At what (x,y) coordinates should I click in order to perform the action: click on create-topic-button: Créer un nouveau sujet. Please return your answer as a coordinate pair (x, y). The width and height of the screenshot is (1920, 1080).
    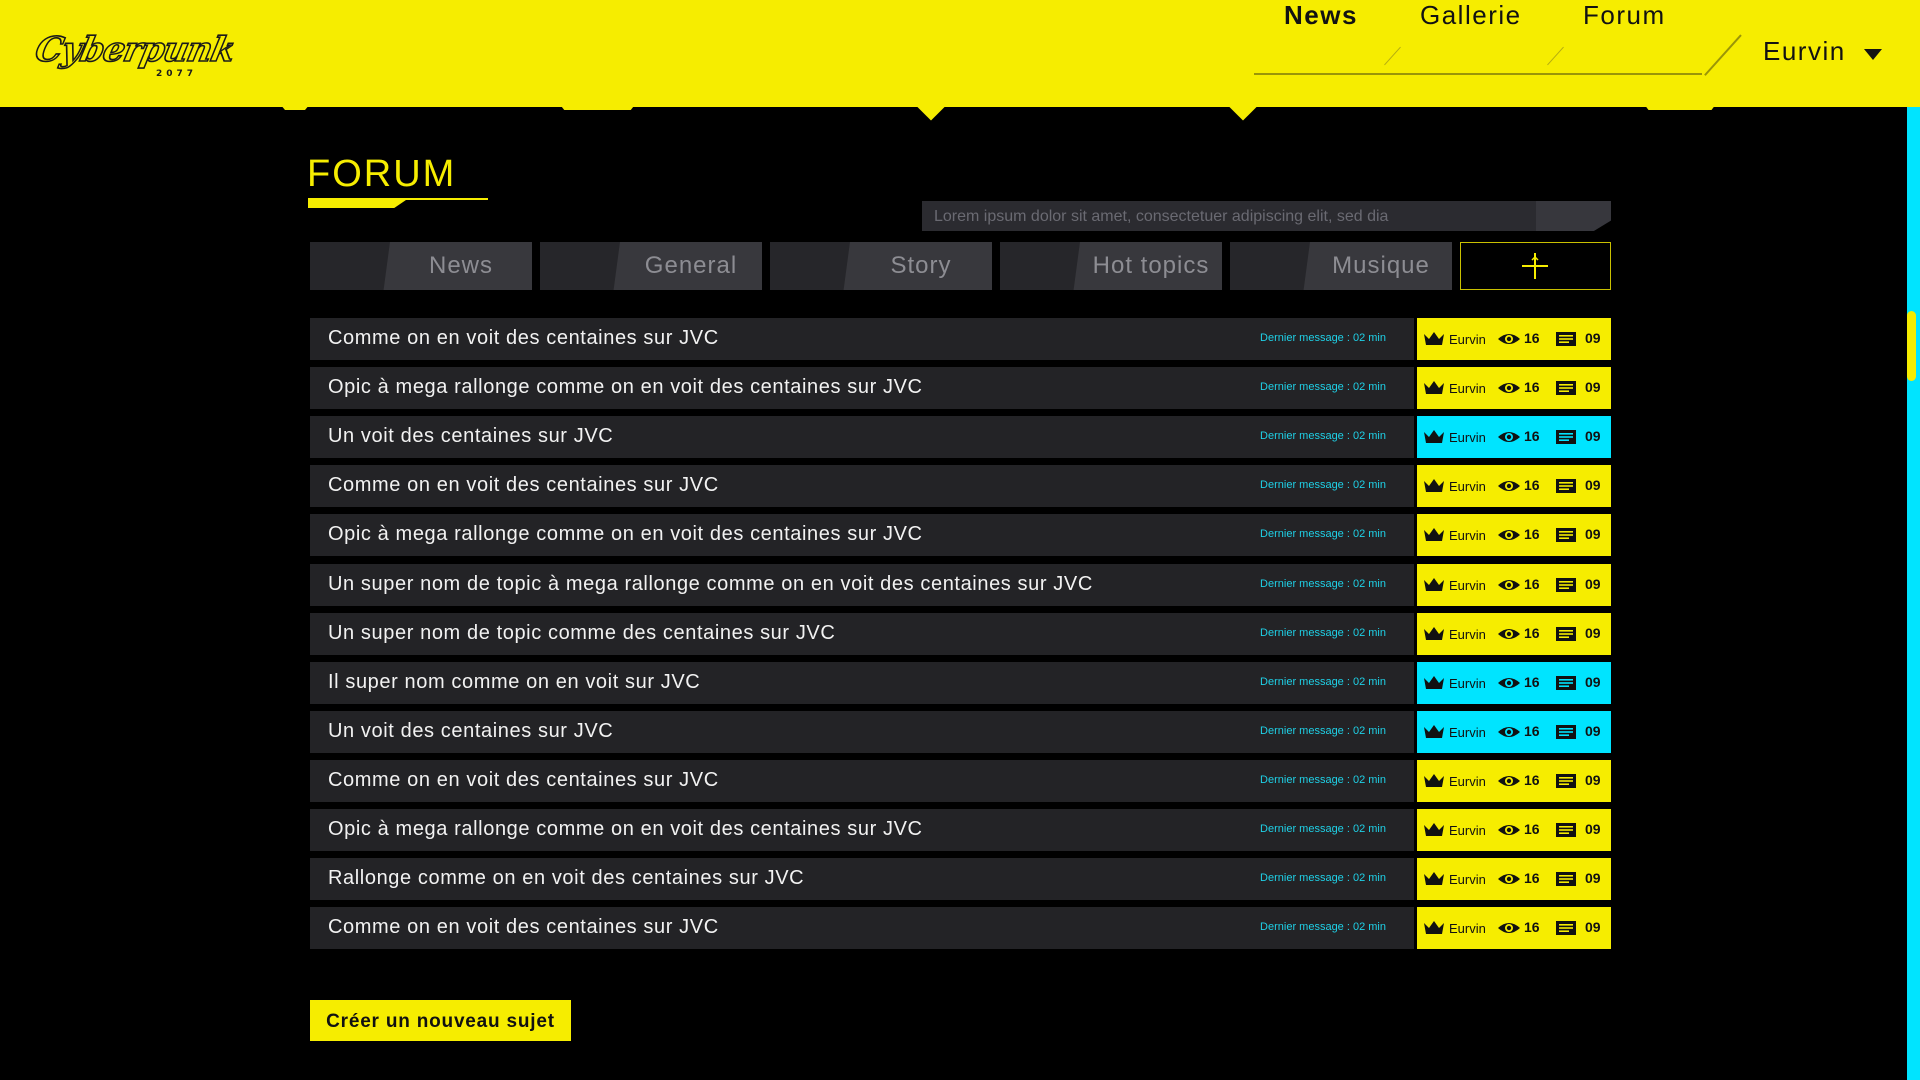
    Looking at the image, I should click on (440, 1020).